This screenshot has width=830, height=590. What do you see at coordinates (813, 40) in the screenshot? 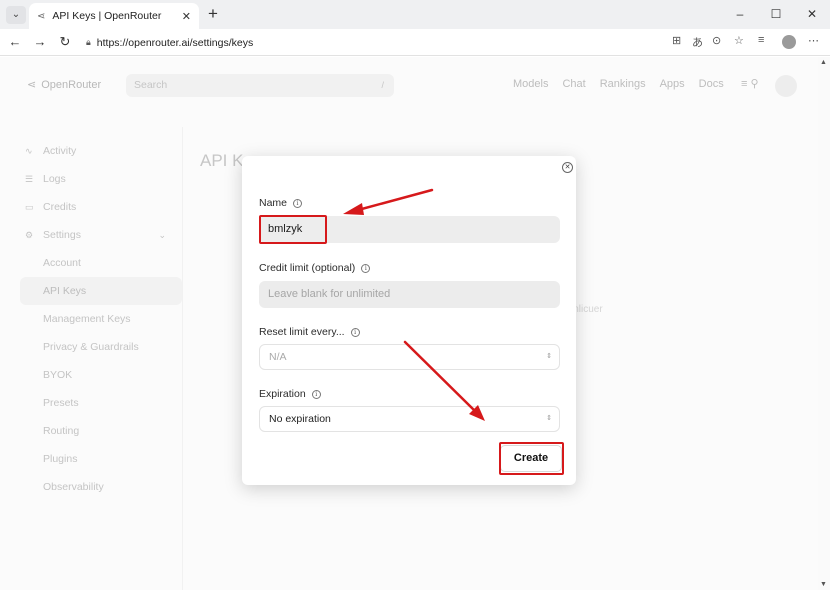
I see `browser-menu-icon: ⋯` at bounding box center [813, 40].